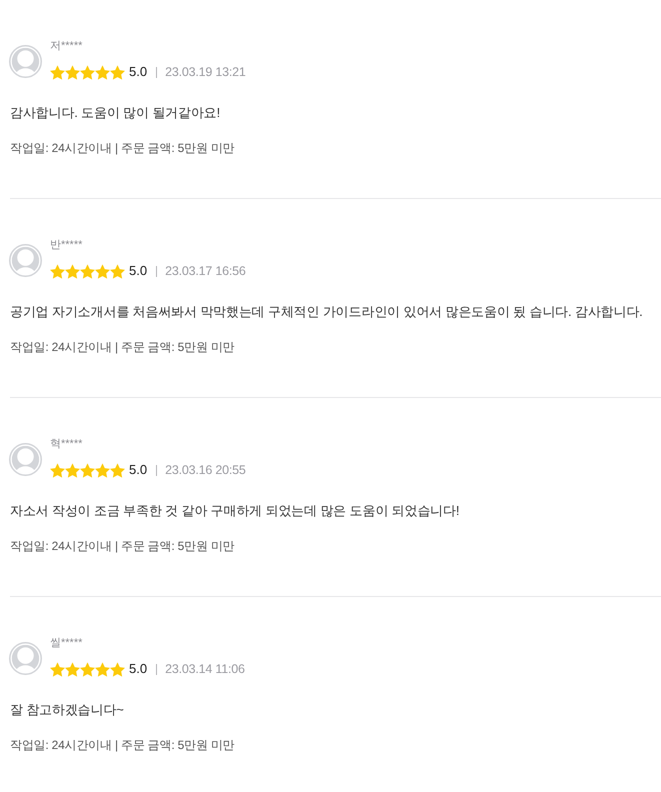 This screenshot has width=661, height=792. What do you see at coordinates (205, 271) in the screenshot?
I see `review-date: 23.03.17 16:56` at bounding box center [205, 271].